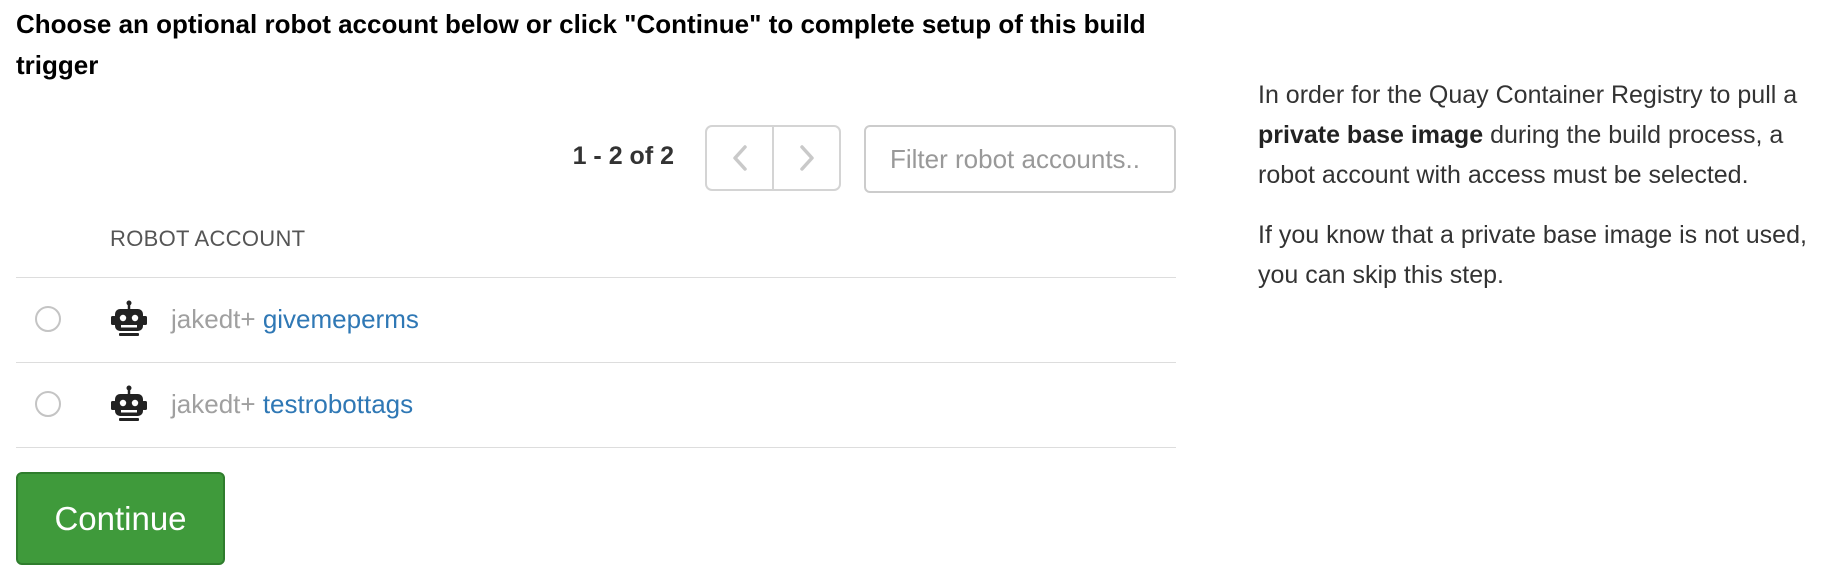  What do you see at coordinates (596, 320) in the screenshot?
I see `table-row: jakedt+ givemeperms` at bounding box center [596, 320].